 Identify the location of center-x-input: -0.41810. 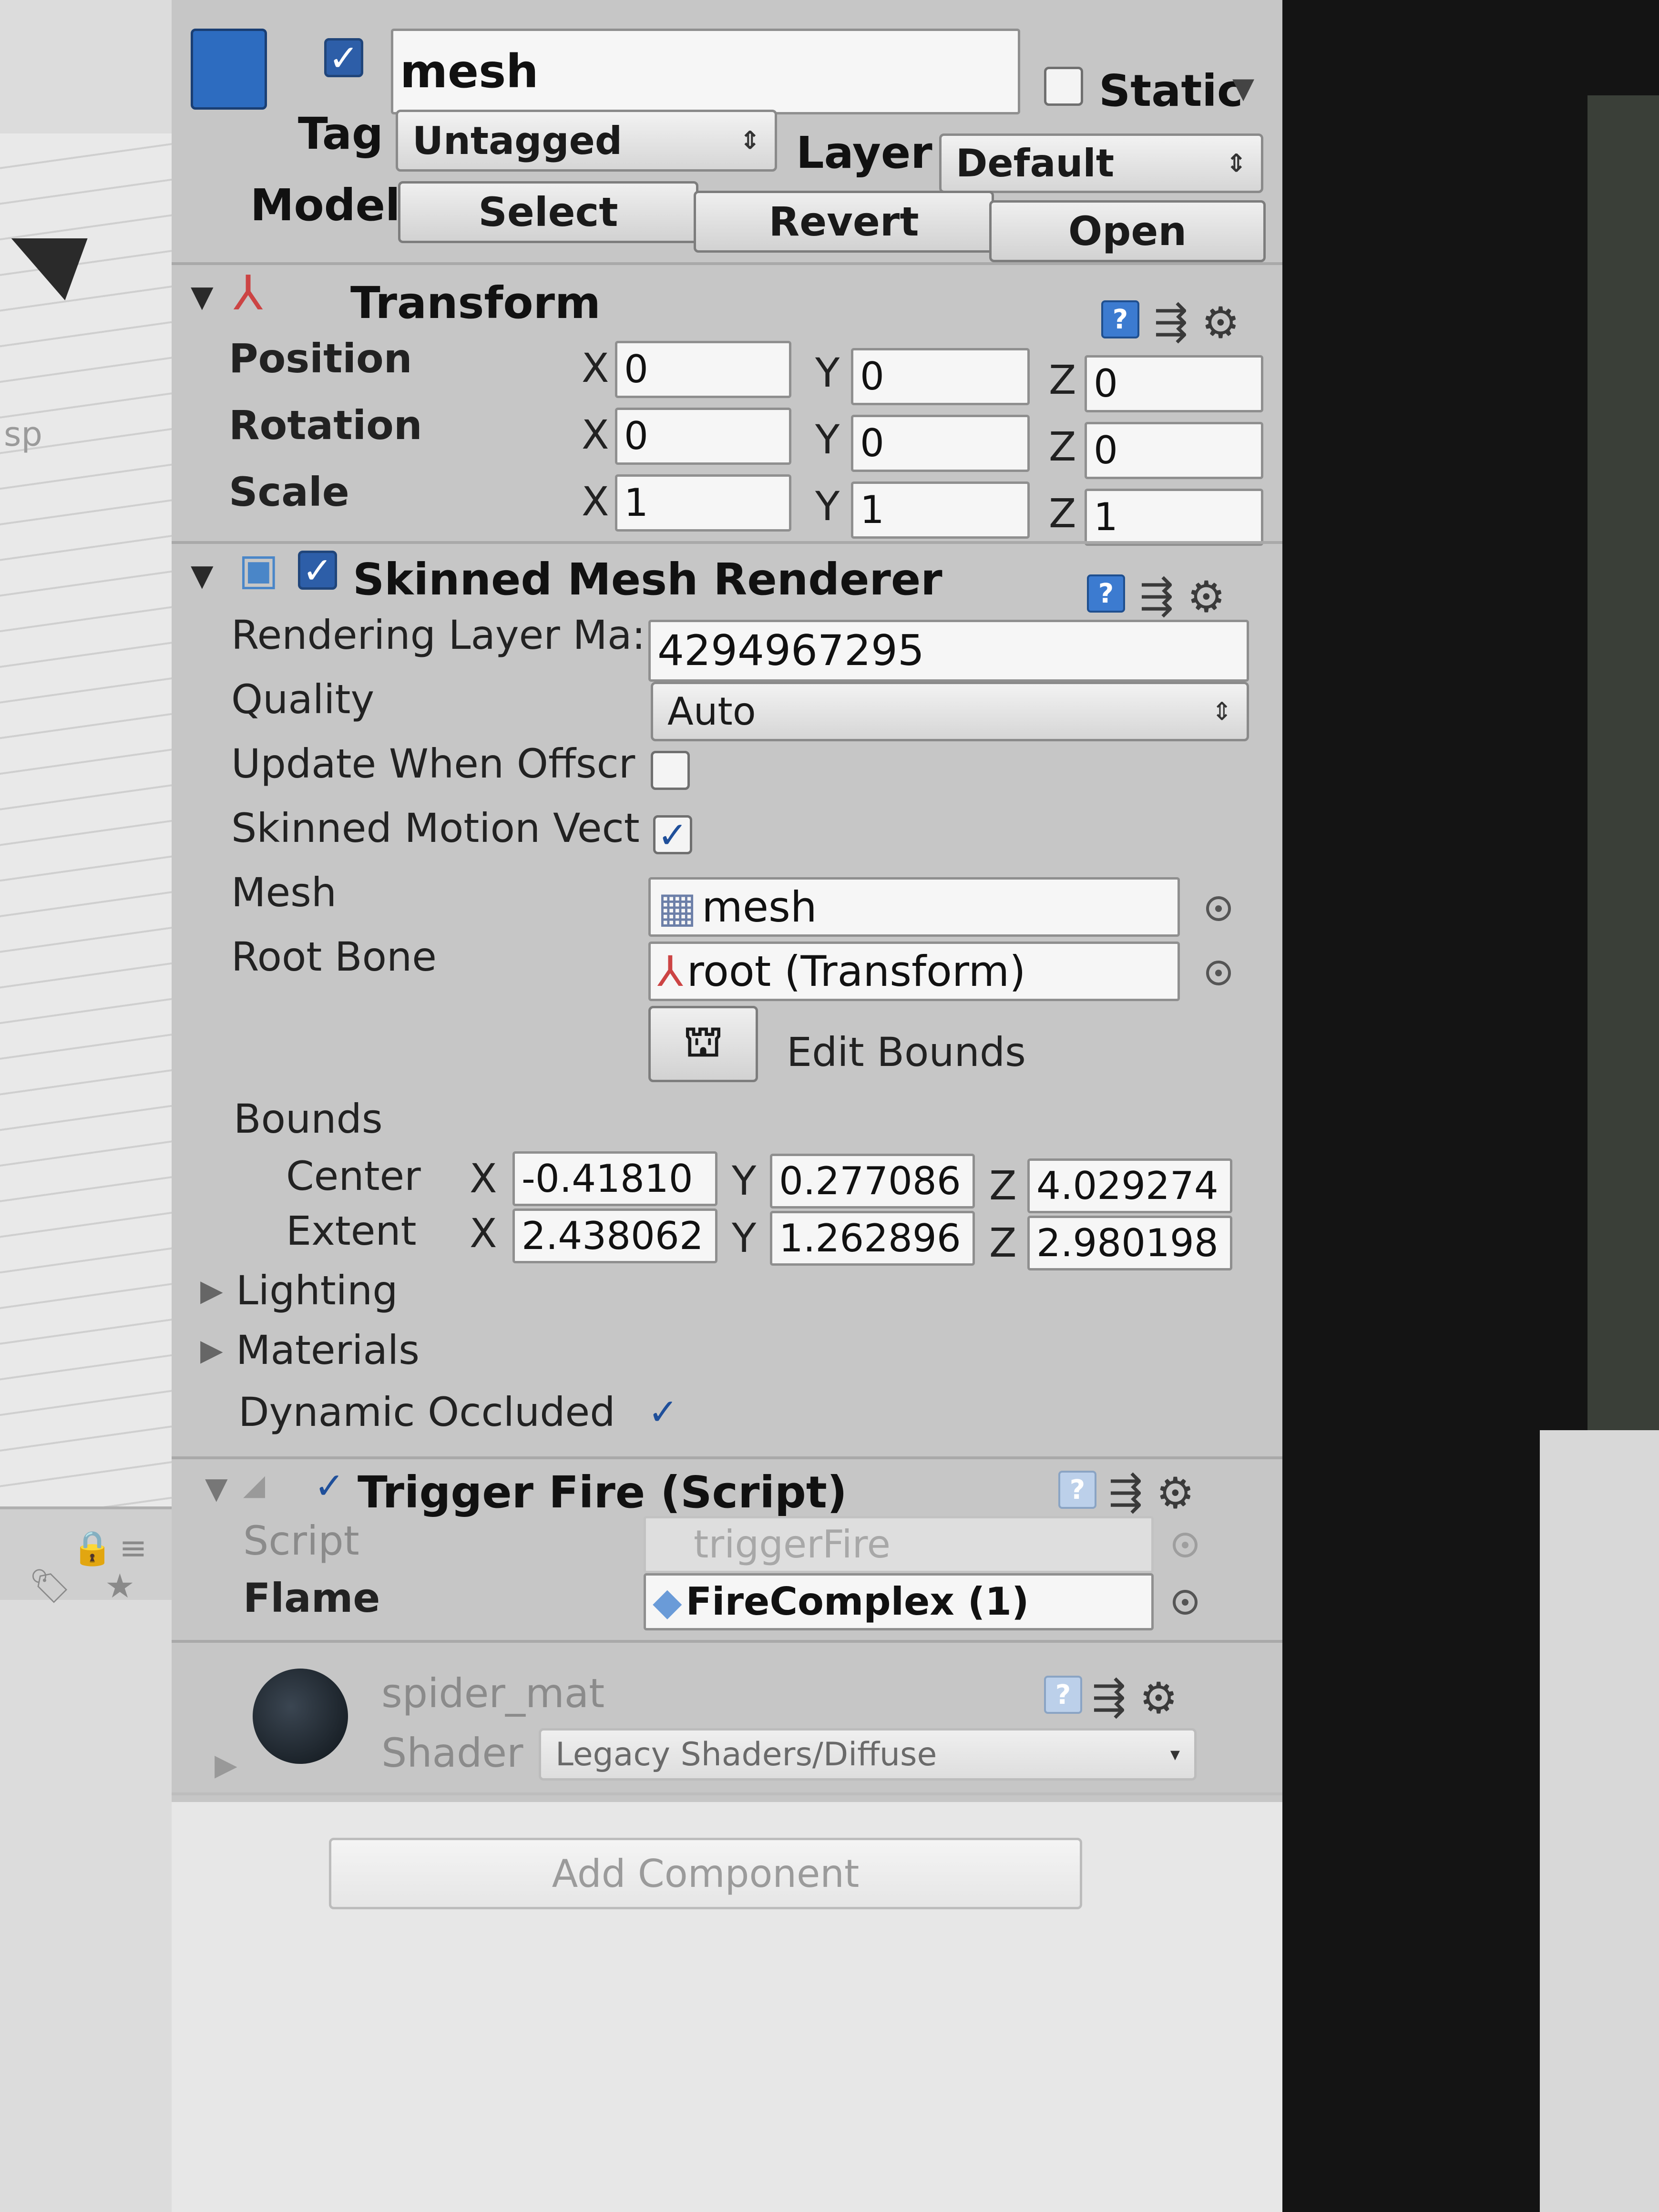
(614, 1178).